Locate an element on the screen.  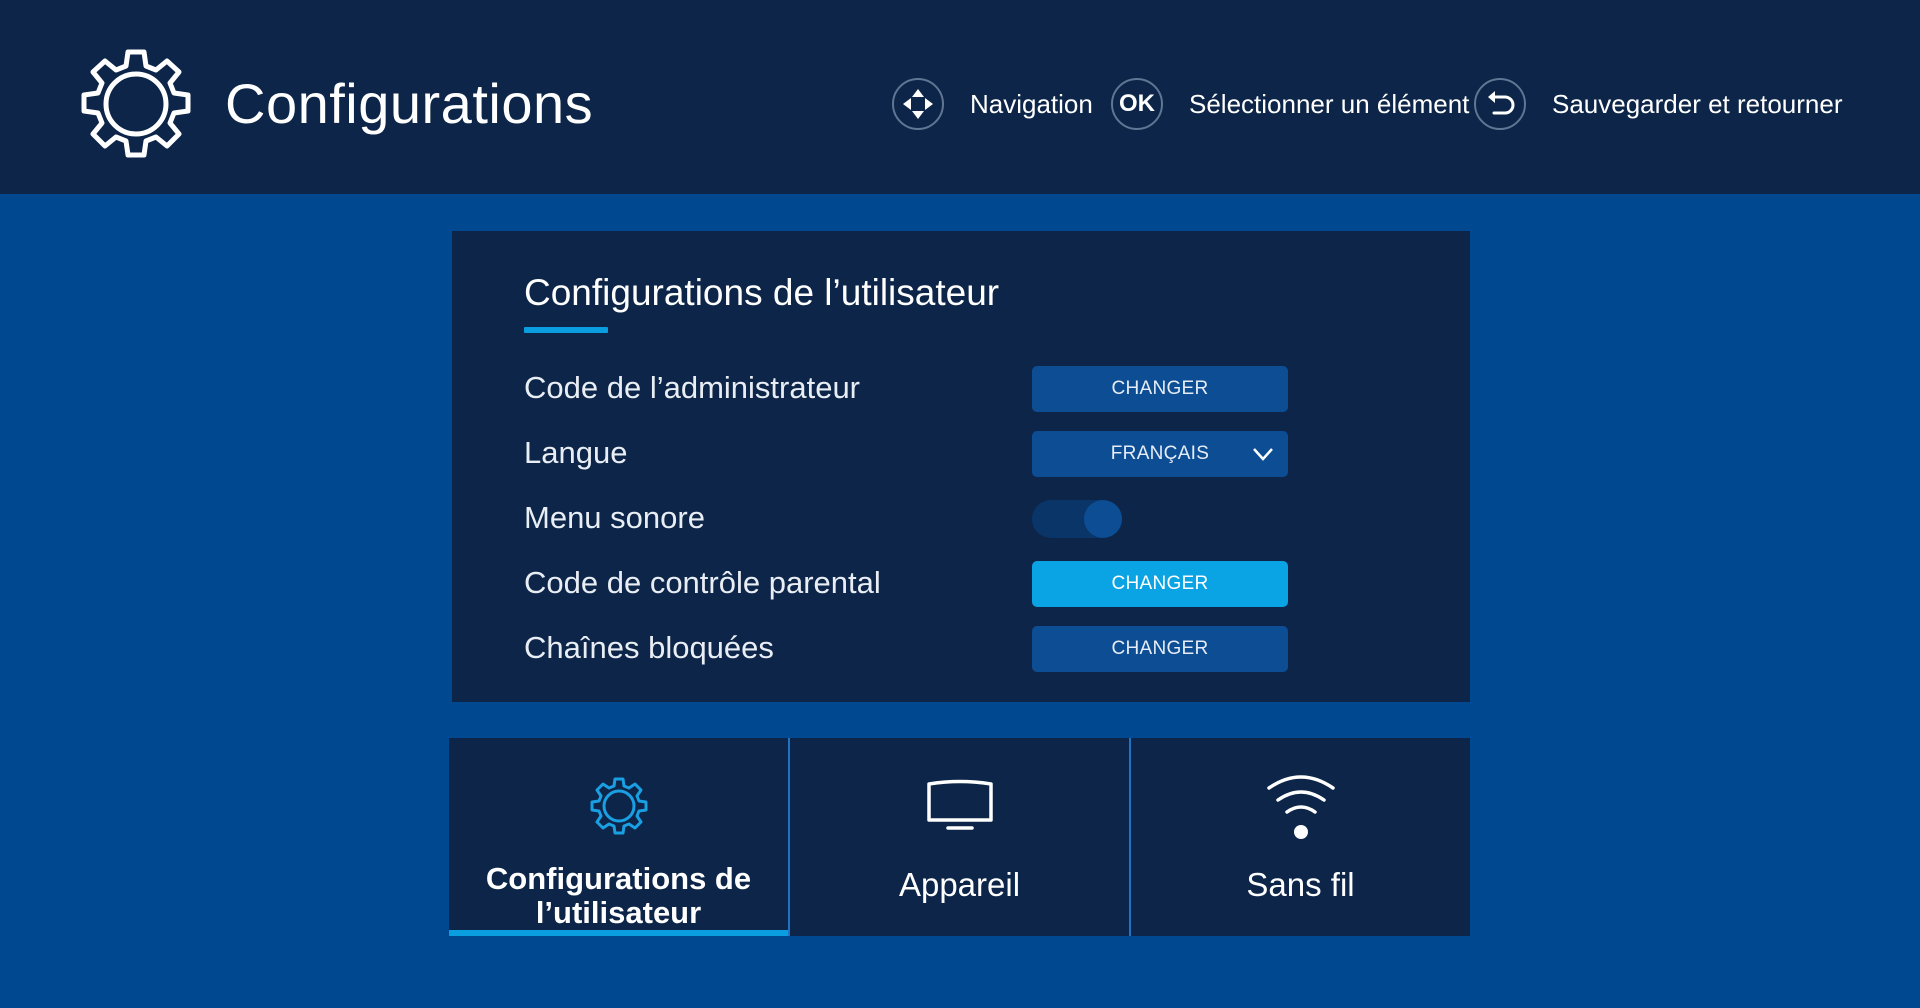
setting-label: Code de l’administrateur is located at coordinates (692, 387).